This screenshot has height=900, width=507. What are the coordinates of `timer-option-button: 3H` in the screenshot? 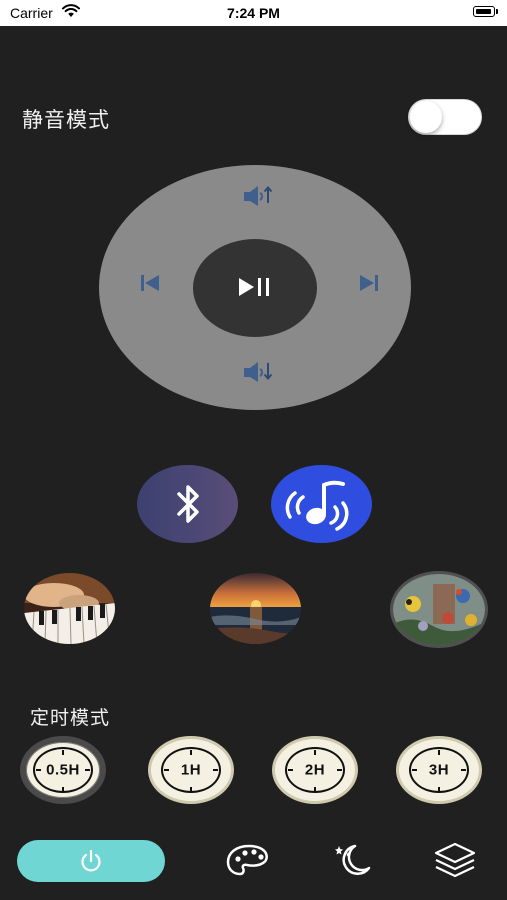 It's located at (439, 770).